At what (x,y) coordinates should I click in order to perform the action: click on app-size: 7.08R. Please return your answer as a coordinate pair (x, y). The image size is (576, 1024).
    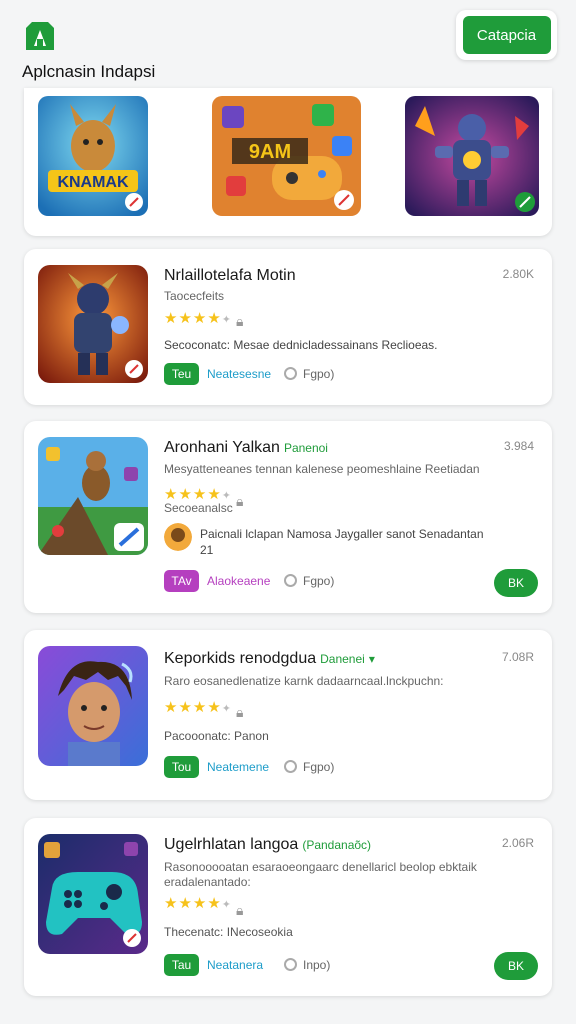
    Looking at the image, I should click on (517, 657).